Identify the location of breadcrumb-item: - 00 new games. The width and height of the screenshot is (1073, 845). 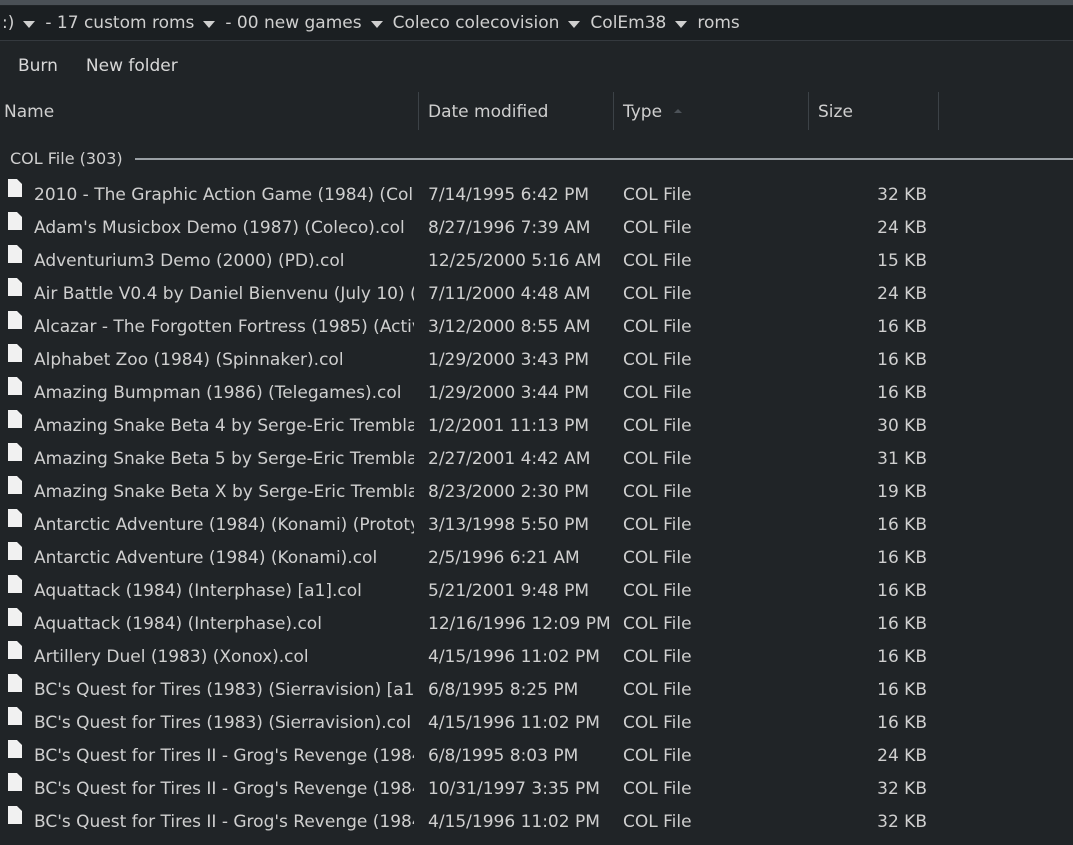
(293, 23).